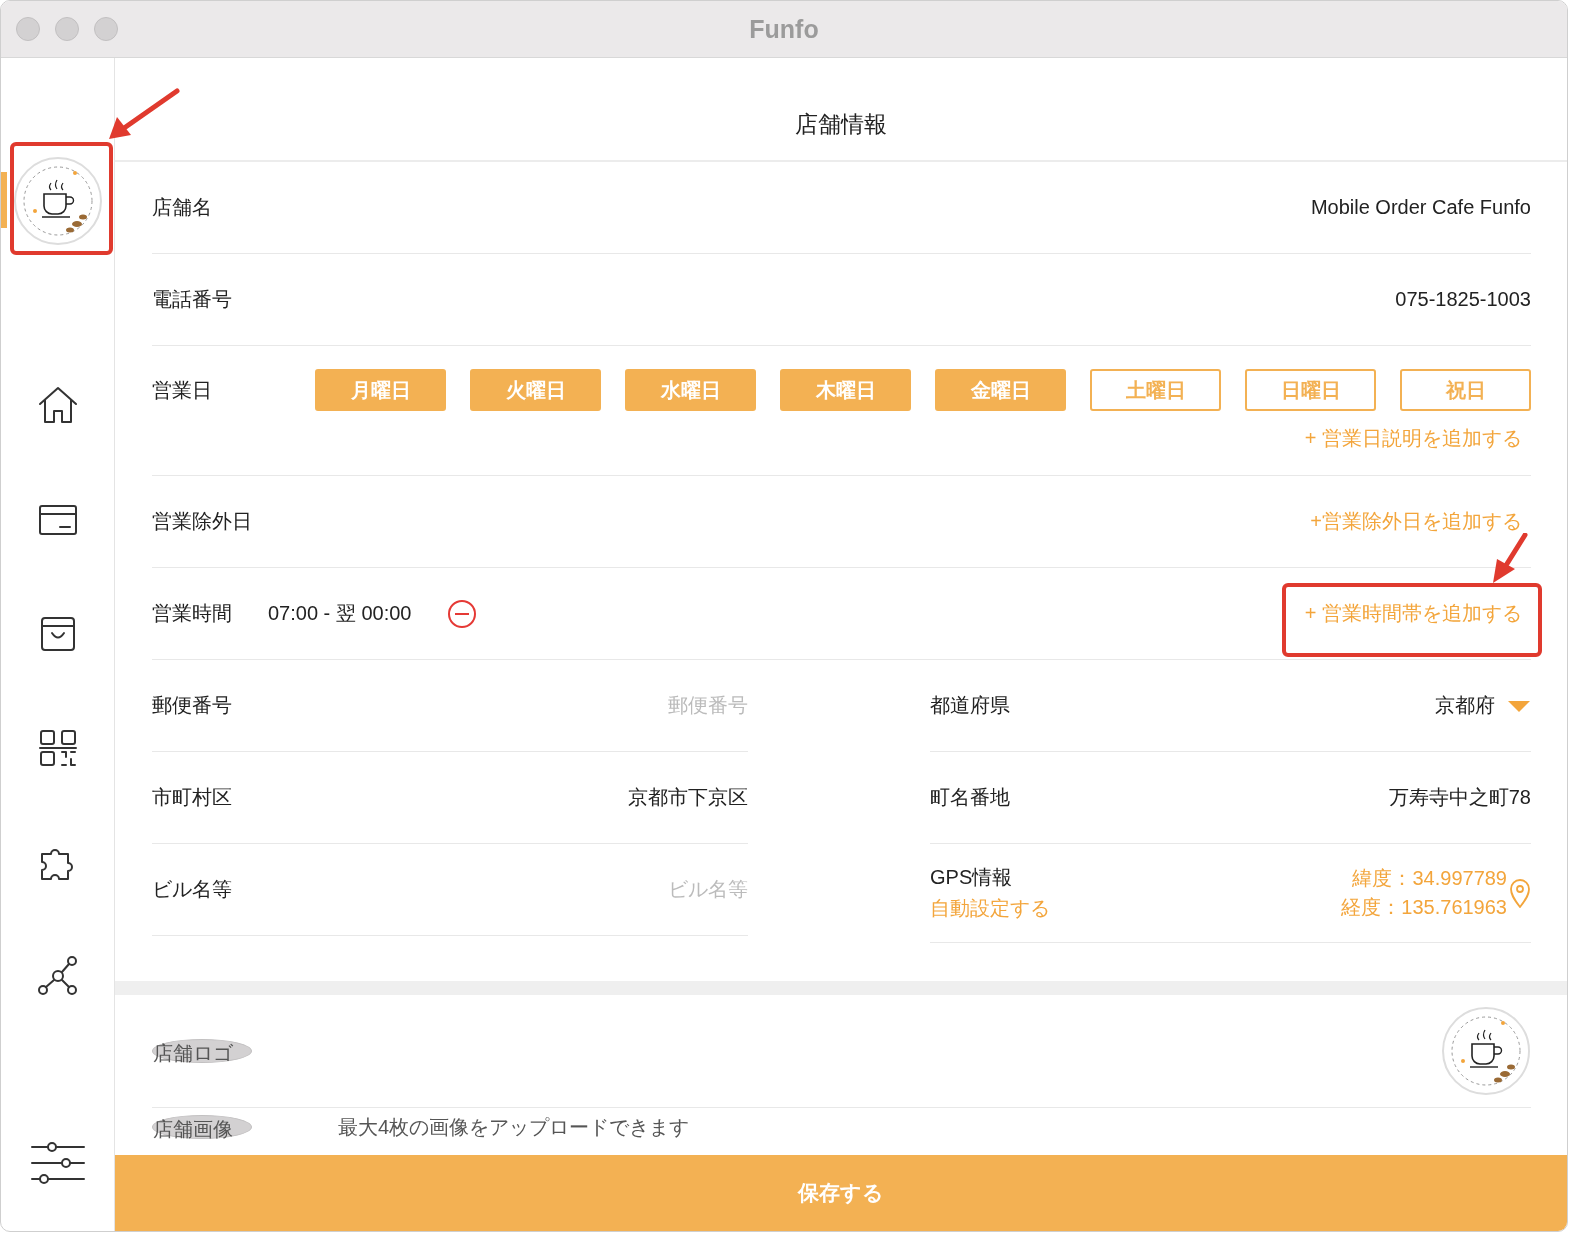 The height and width of the screenshot is (1238, 1576). What do you see at coordinates (841, 1193) in the screenshot?
I see `save-button: 保存する` at bounding box center [841, 1193].